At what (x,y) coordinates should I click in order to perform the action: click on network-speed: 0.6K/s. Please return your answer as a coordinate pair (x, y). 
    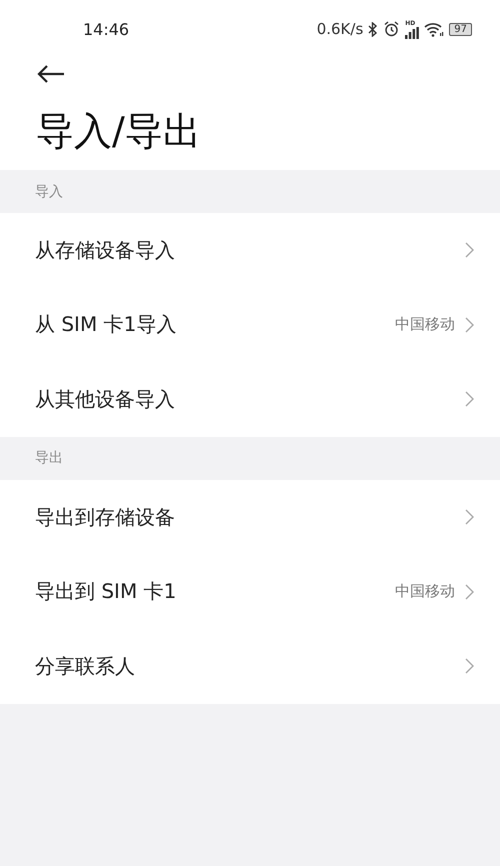
    Looking at the image, I should click on (340, 29).